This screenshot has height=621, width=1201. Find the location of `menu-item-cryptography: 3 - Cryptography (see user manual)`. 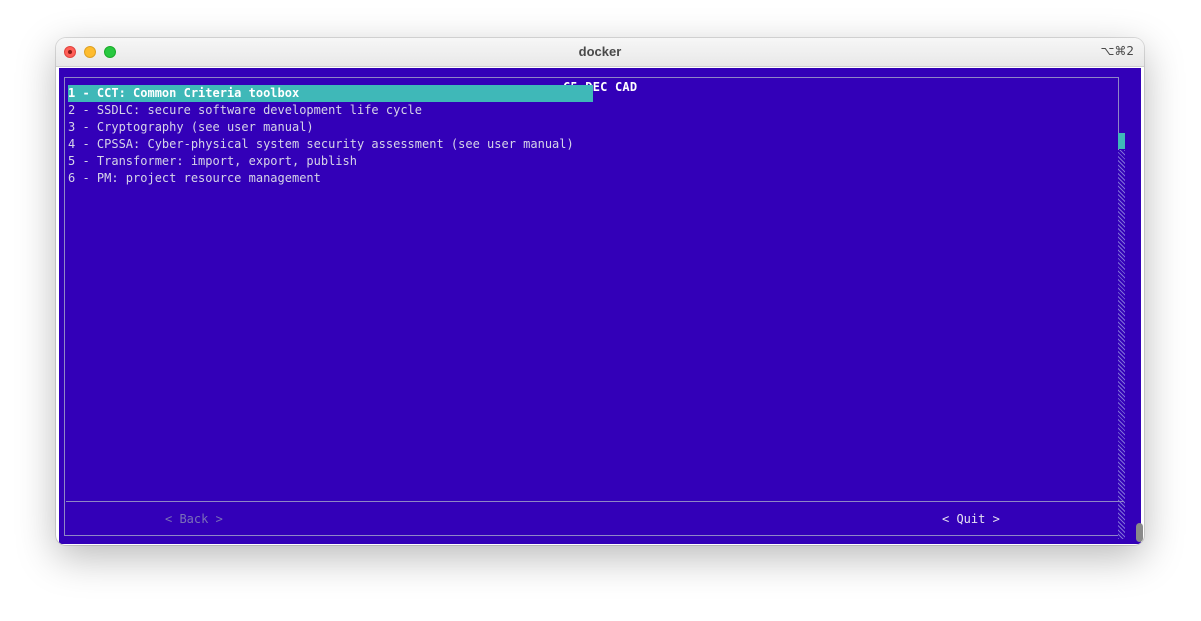

menu-item-cryptography: 3 - Cryptography (see user manual) is located at coordinates (338, 127).